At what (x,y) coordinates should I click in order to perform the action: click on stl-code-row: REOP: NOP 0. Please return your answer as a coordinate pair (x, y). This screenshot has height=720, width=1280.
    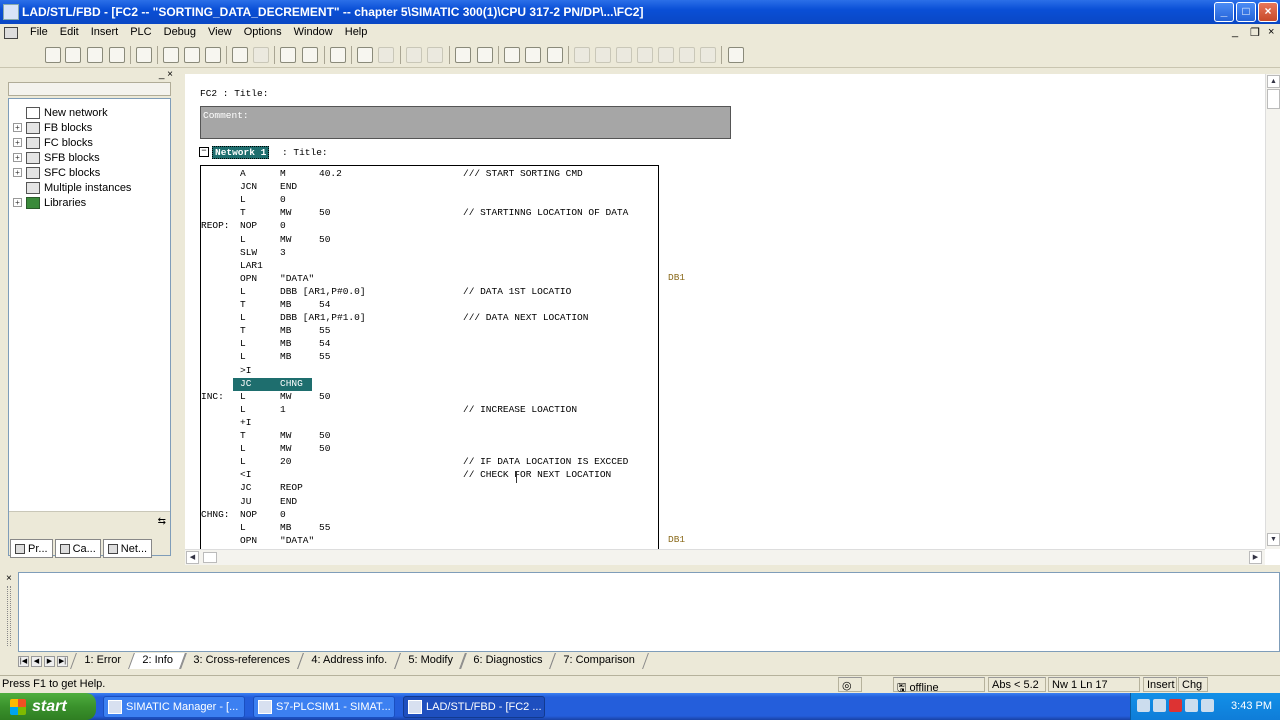
    Looking at the image, I should click on (429, 226).